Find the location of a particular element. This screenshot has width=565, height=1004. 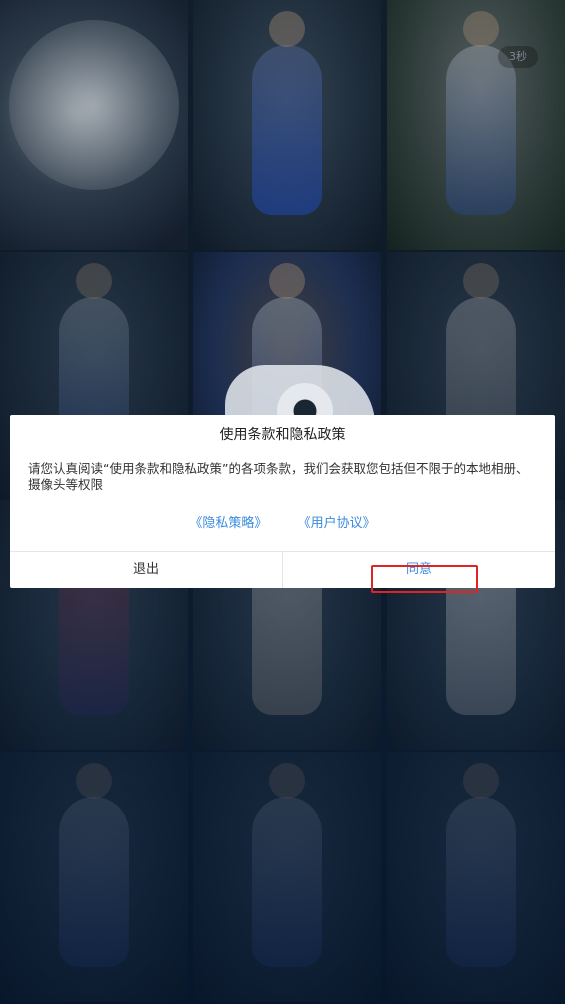

policy-links: 《隐私策略》 《用户协议》 is located at coordinates (282, 524).